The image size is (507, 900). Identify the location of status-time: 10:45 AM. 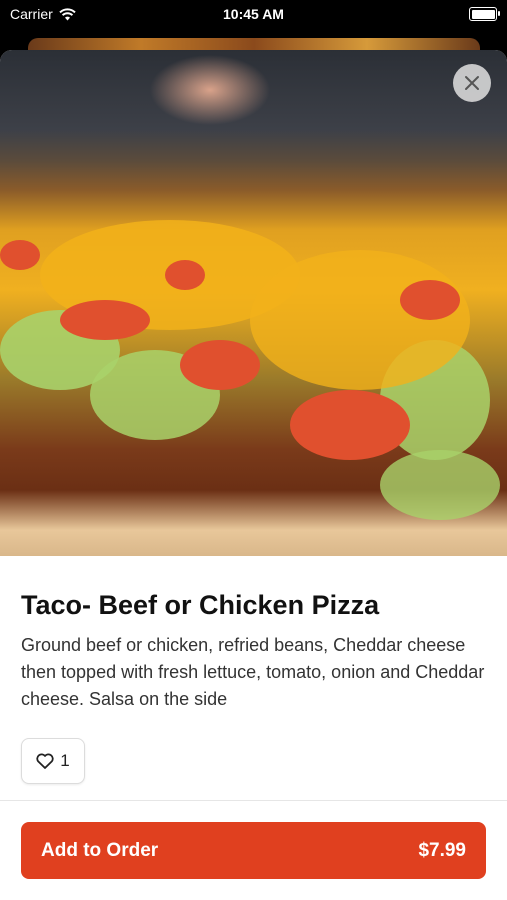
(253, 14).